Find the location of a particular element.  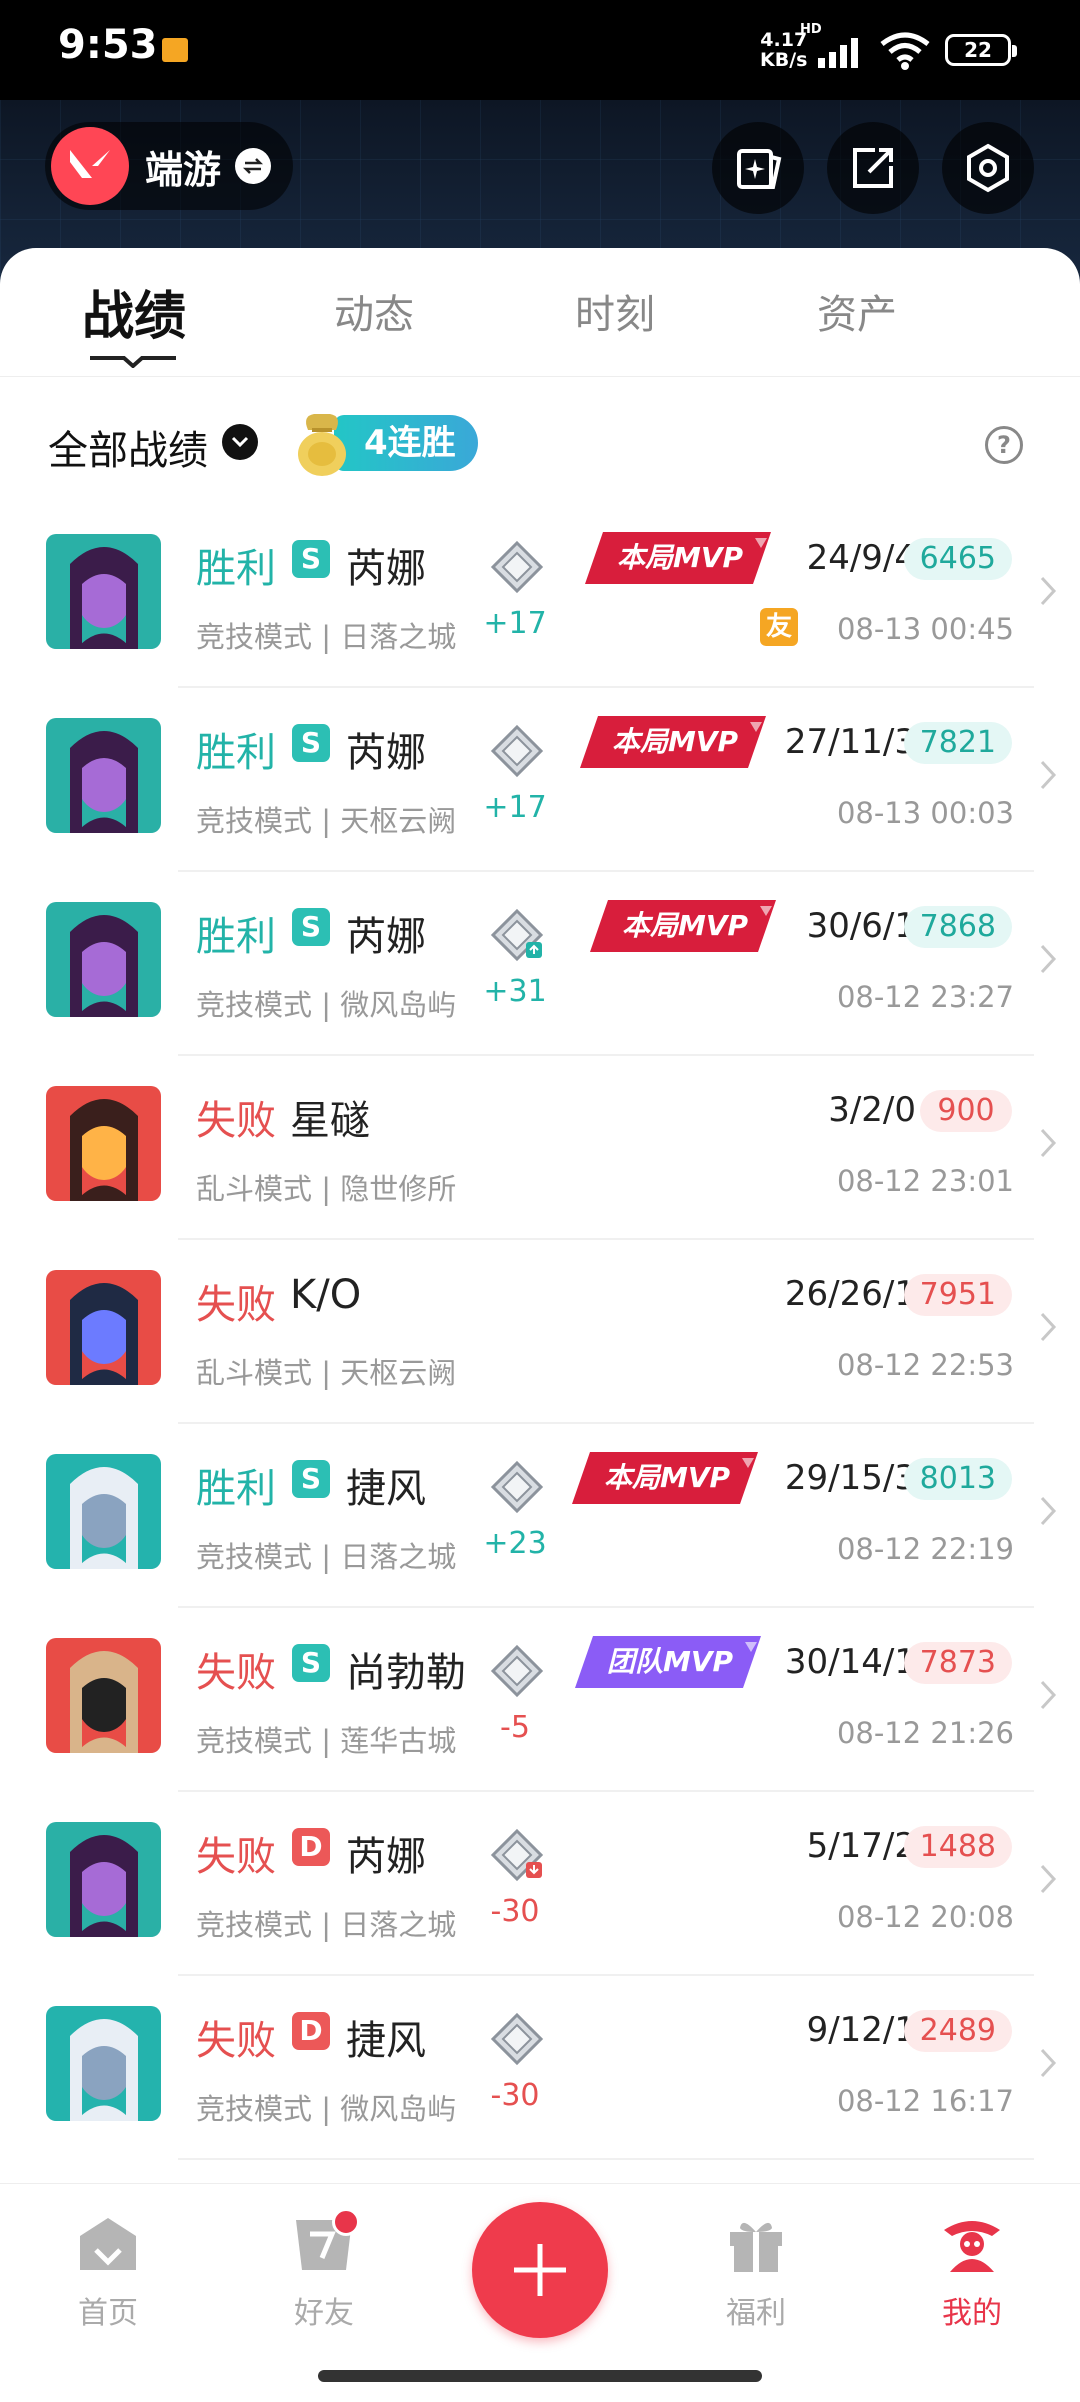

nav-home: 首页 is located at coordinates (108, 2273).